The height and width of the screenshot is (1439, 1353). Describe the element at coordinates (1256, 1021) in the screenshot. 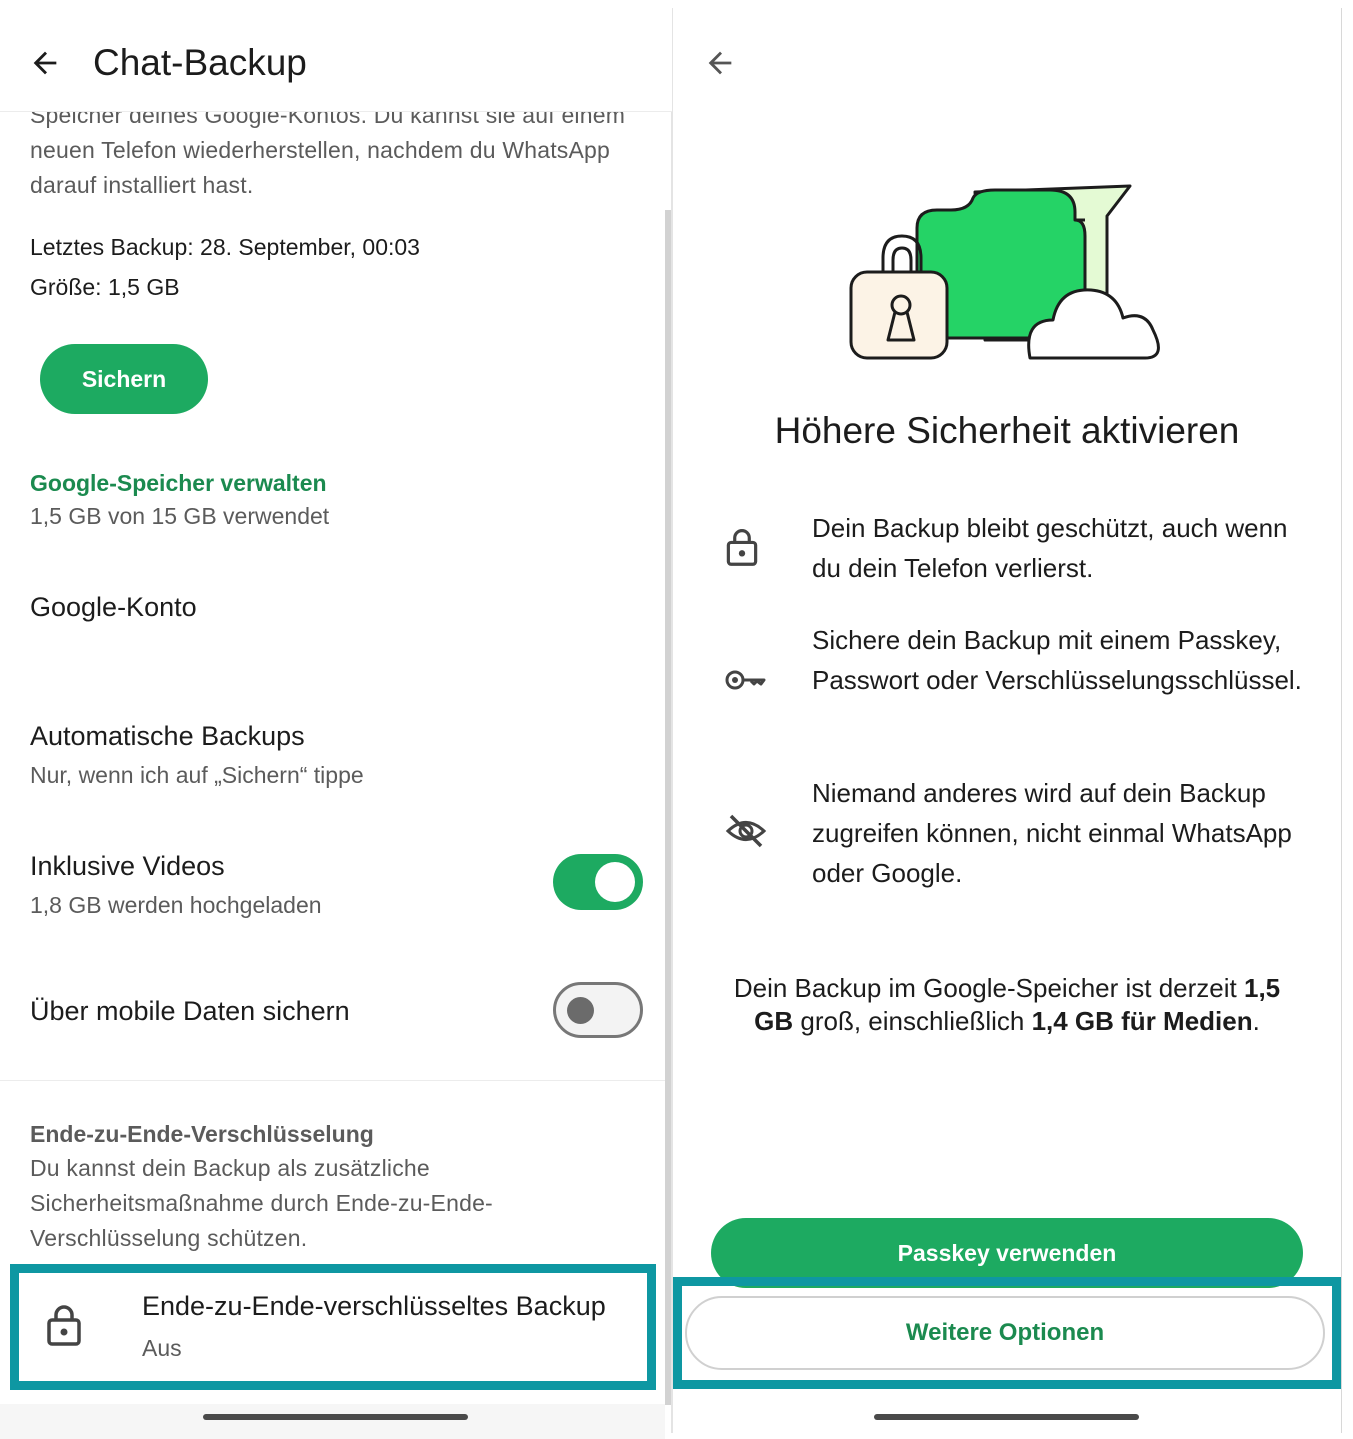

I see `info-text: .` at that location.